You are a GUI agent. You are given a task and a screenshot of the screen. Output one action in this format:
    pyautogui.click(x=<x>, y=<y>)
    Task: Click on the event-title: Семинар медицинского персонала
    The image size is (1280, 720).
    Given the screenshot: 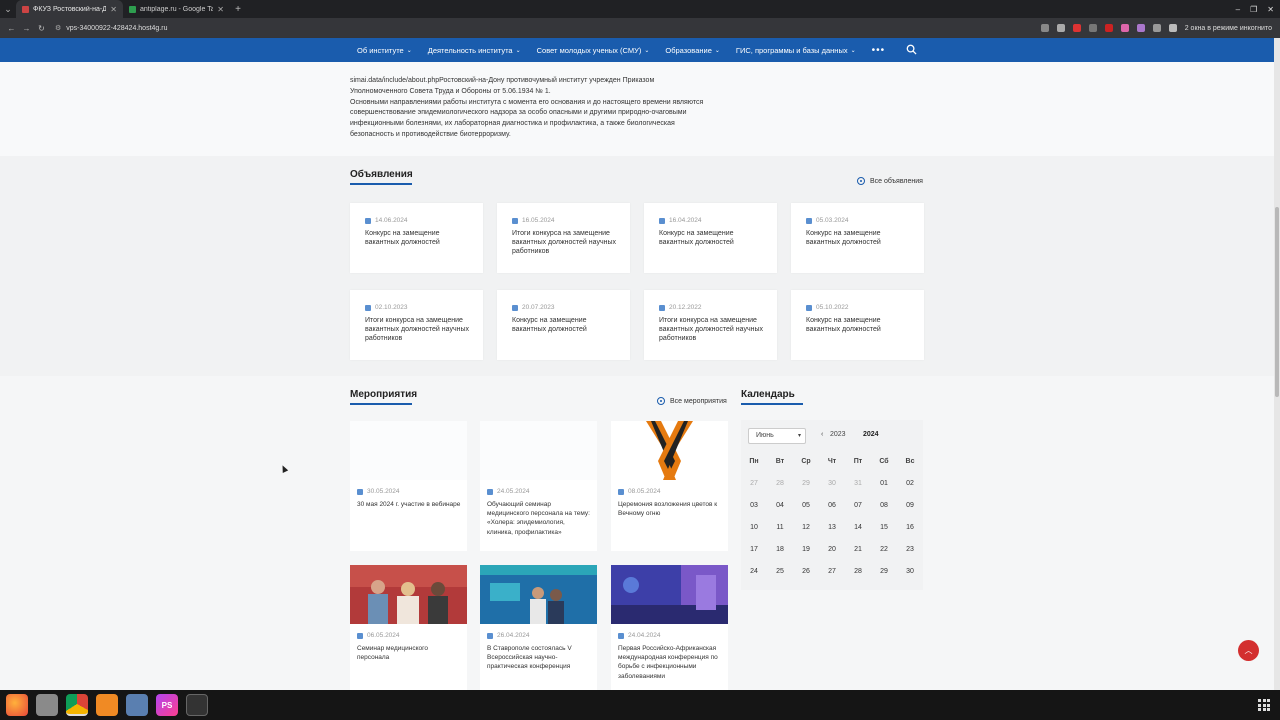 What is the action you would take?
    pyautogui.click(x=409, y=653)
    